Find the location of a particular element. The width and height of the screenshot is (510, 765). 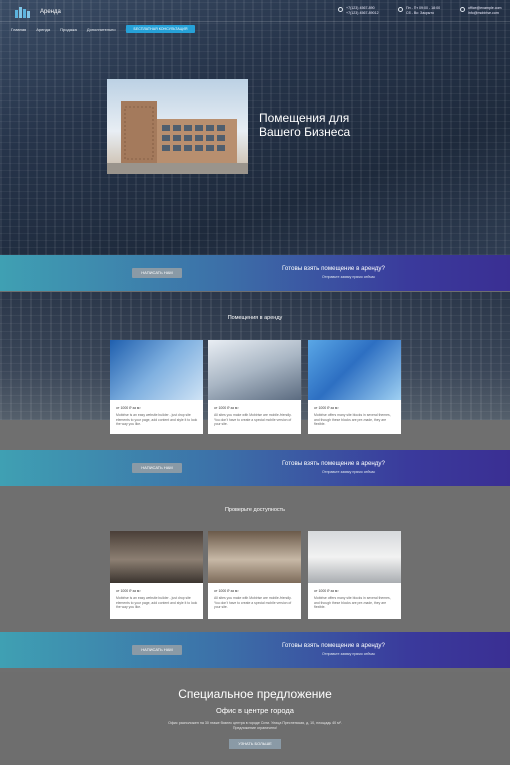

offer-subtitle: Офис в центре города is located at coordinates (255, 710).